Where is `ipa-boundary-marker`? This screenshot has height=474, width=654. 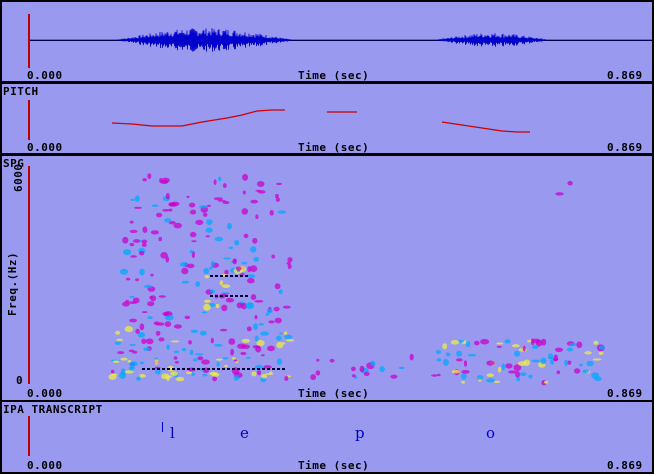 ipa-boundary-marker is located at coordinates (162, 427).